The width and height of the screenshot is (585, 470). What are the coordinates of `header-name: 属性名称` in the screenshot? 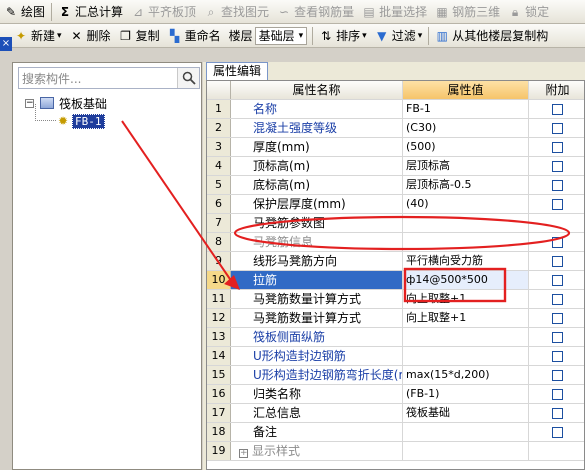 It's located at (317, 90).